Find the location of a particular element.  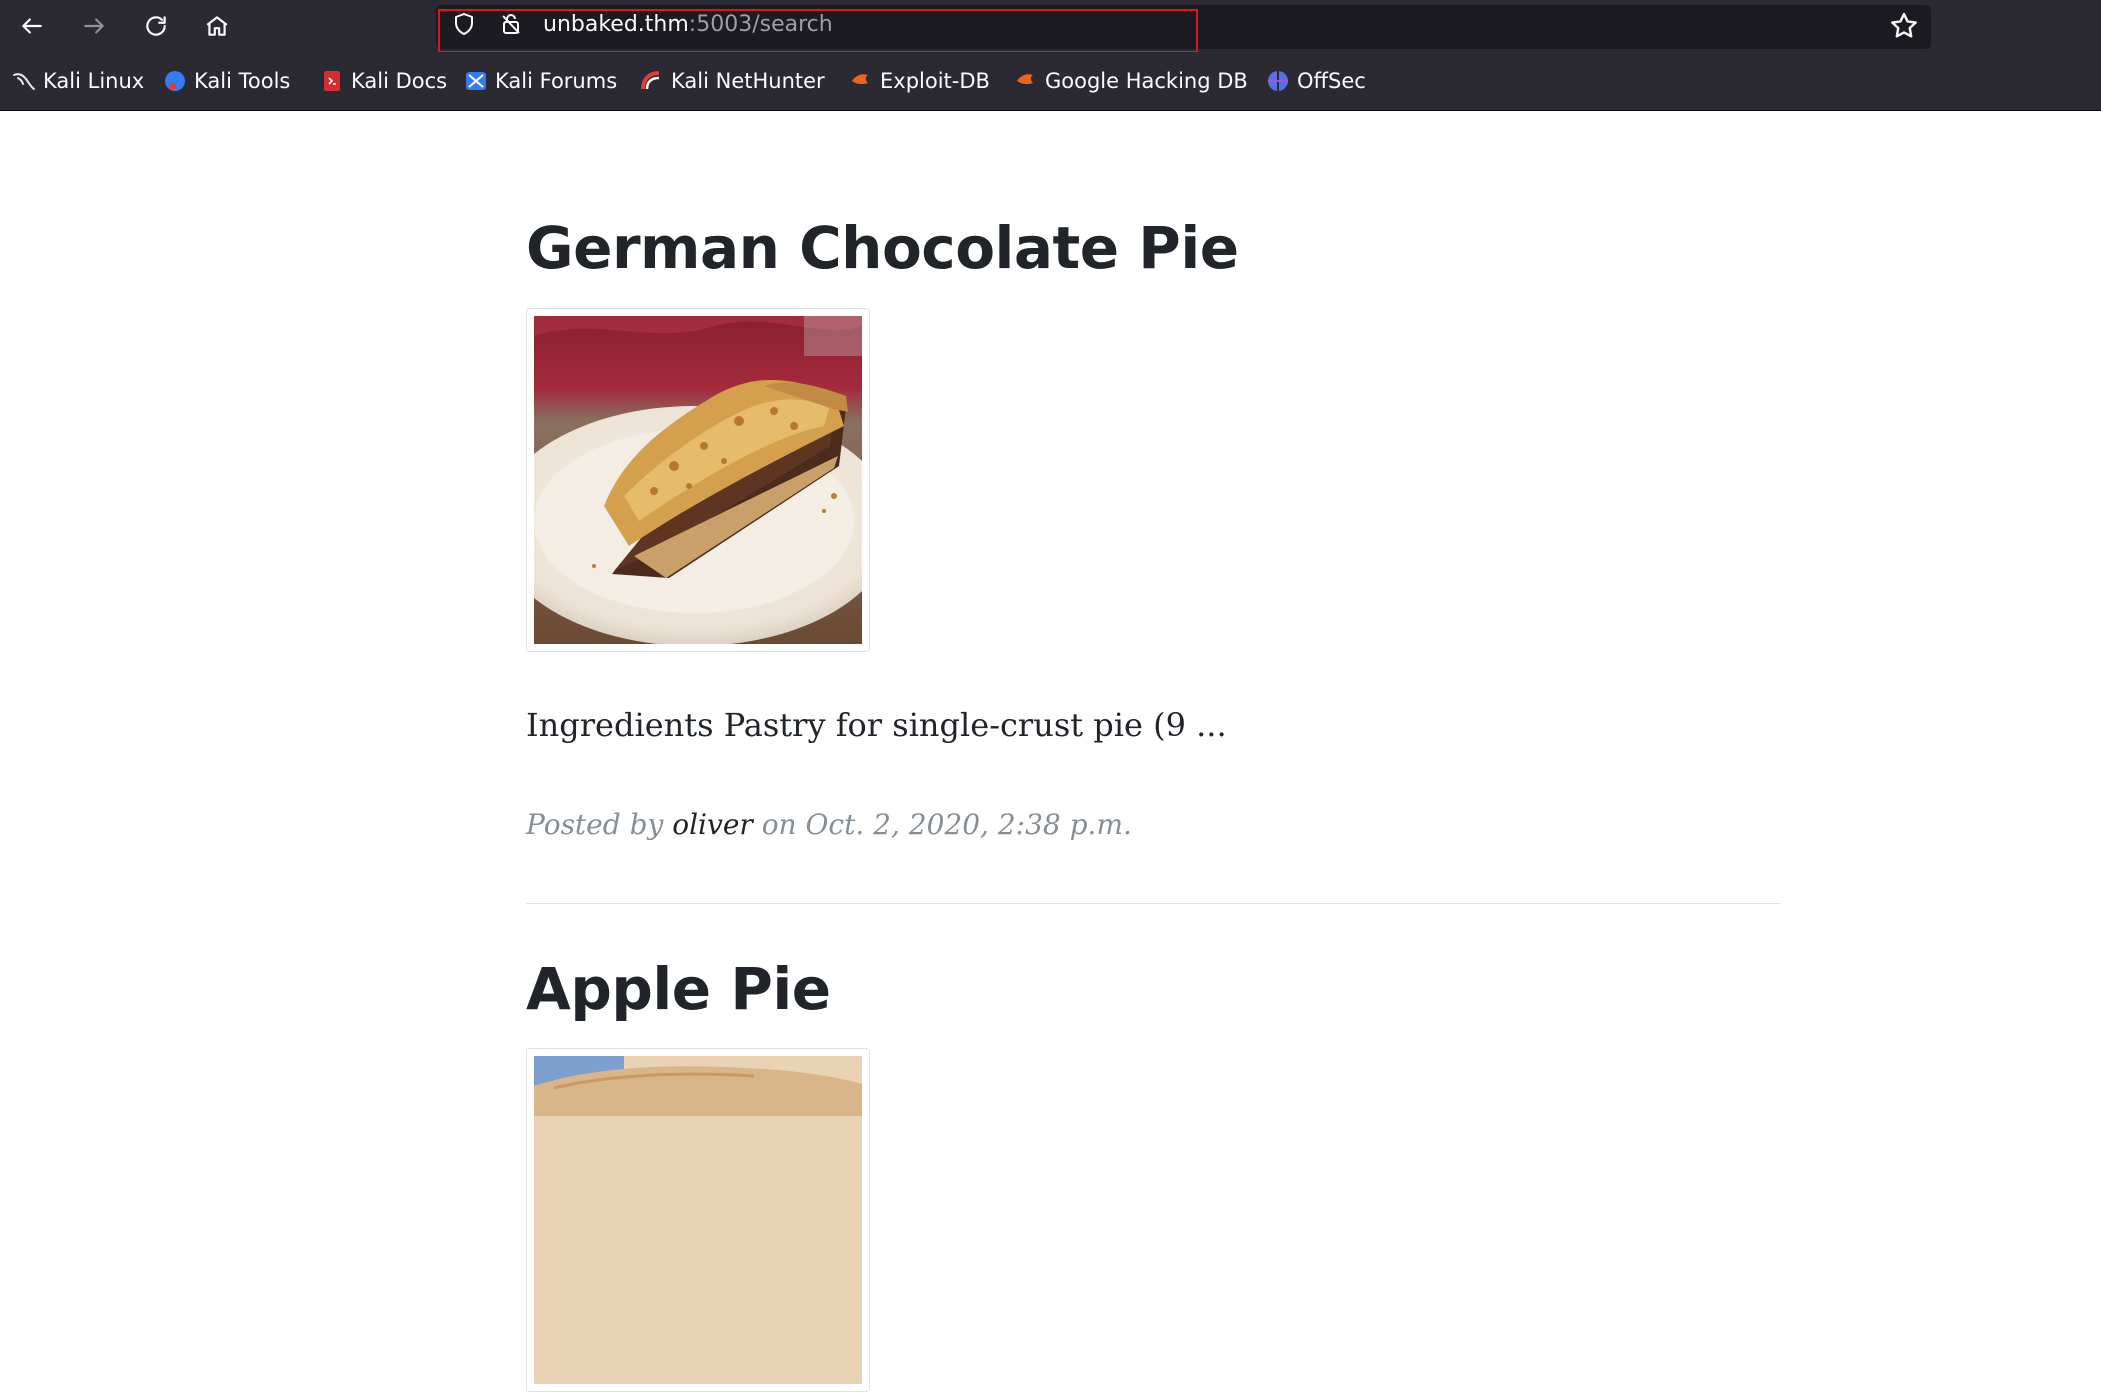

shield-icon is located at coordinates (464, 24).